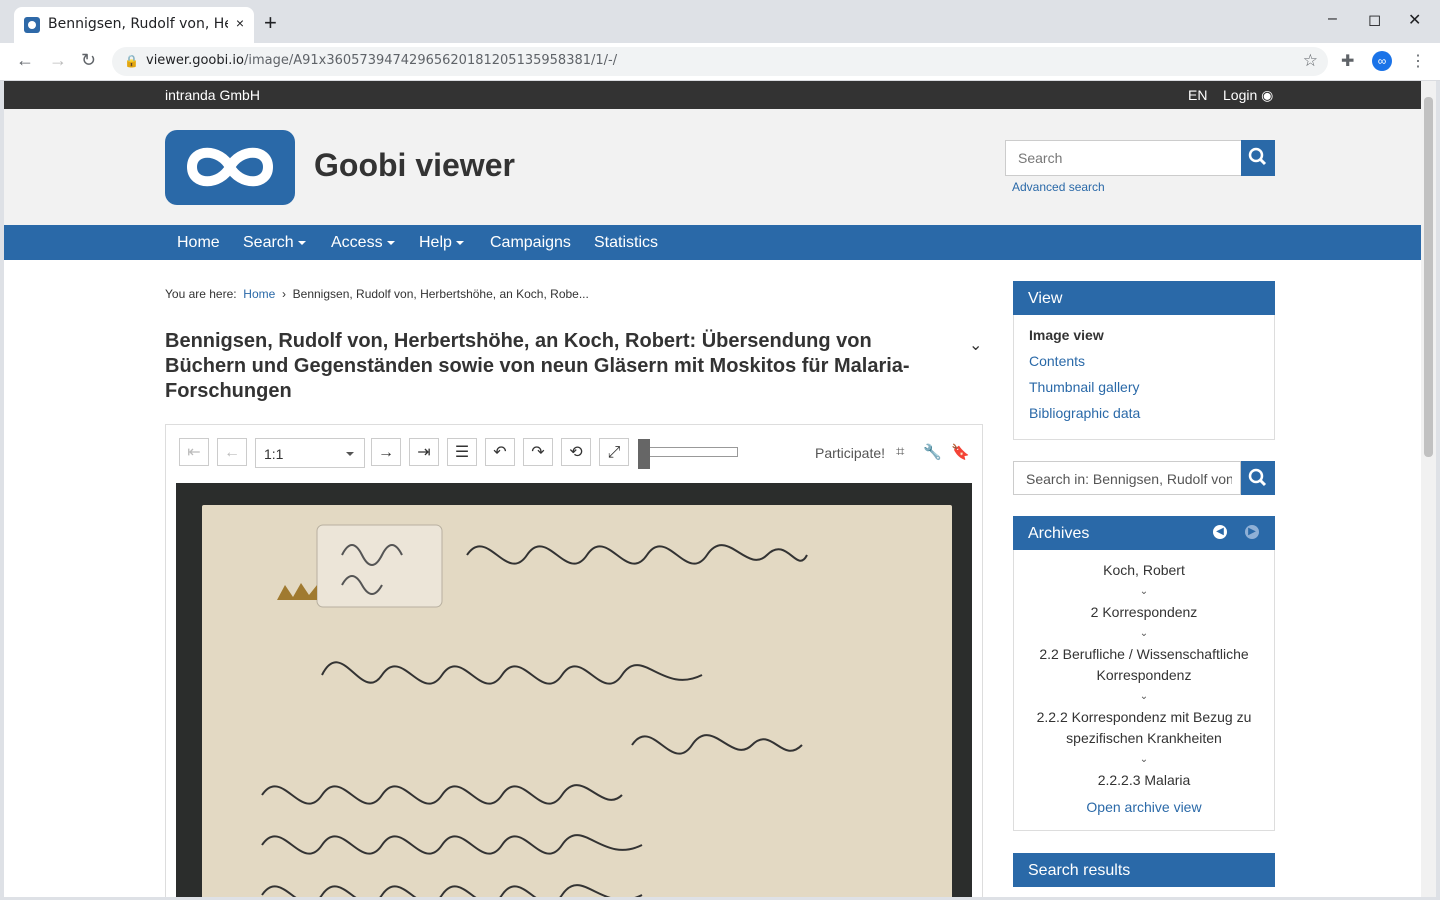 The image size is (1440, 900). I want to click on view-bibliographic-link: Bibliographic data, so click(1144, 418).